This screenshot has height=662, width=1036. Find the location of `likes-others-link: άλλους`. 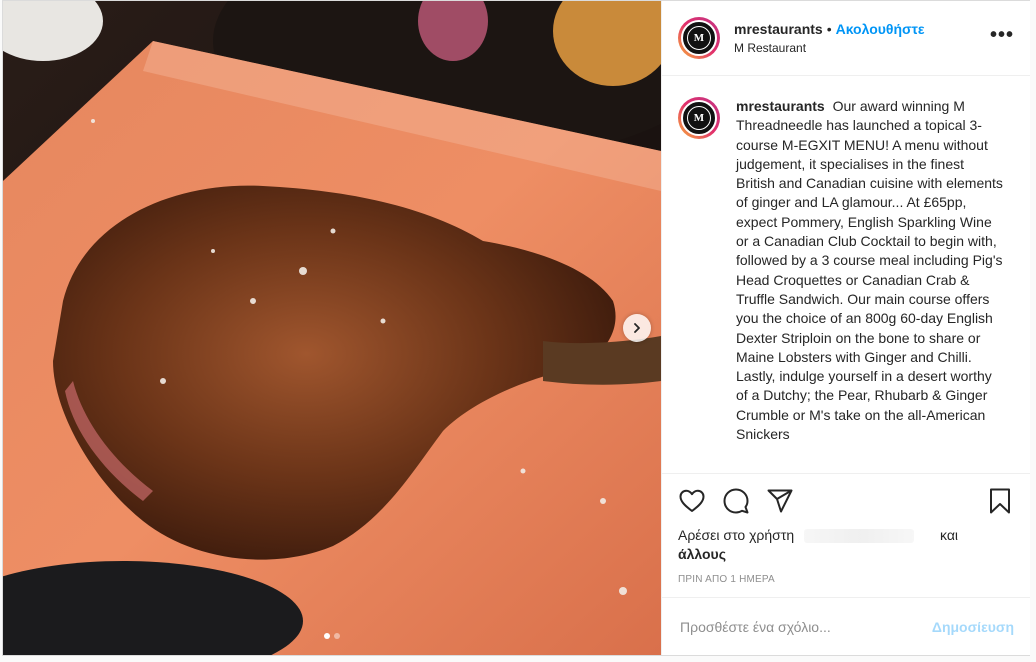

likes-others-link: άλλους is located at coordinates (846, 554).